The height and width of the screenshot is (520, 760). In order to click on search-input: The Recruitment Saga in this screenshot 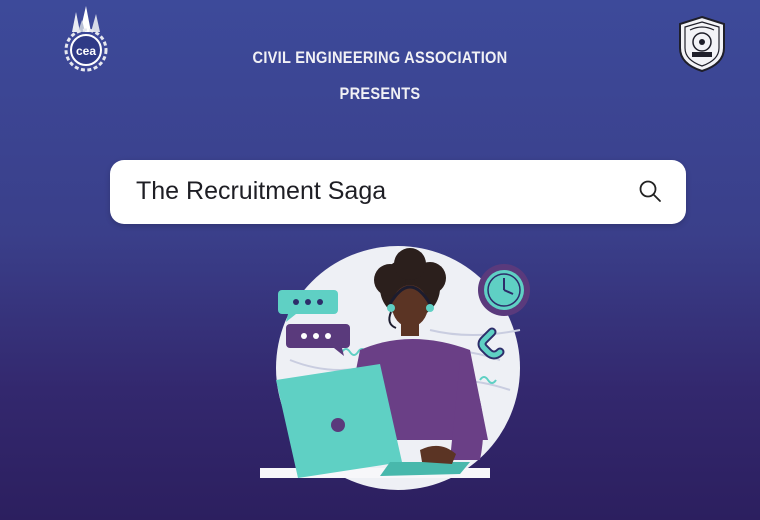, I will do `click(261, 191)`.